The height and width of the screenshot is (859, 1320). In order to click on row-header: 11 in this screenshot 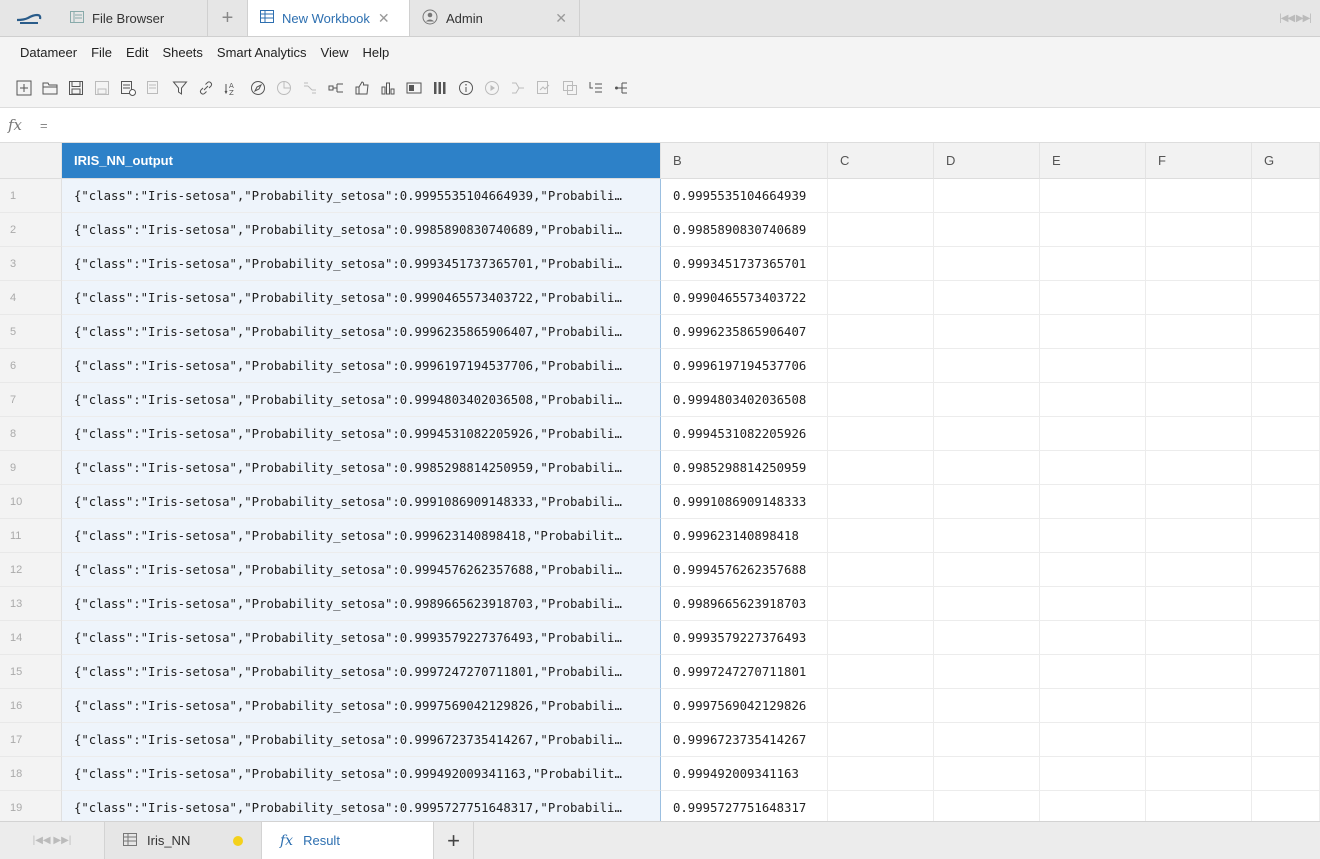, I will do `click(31, 536)`.